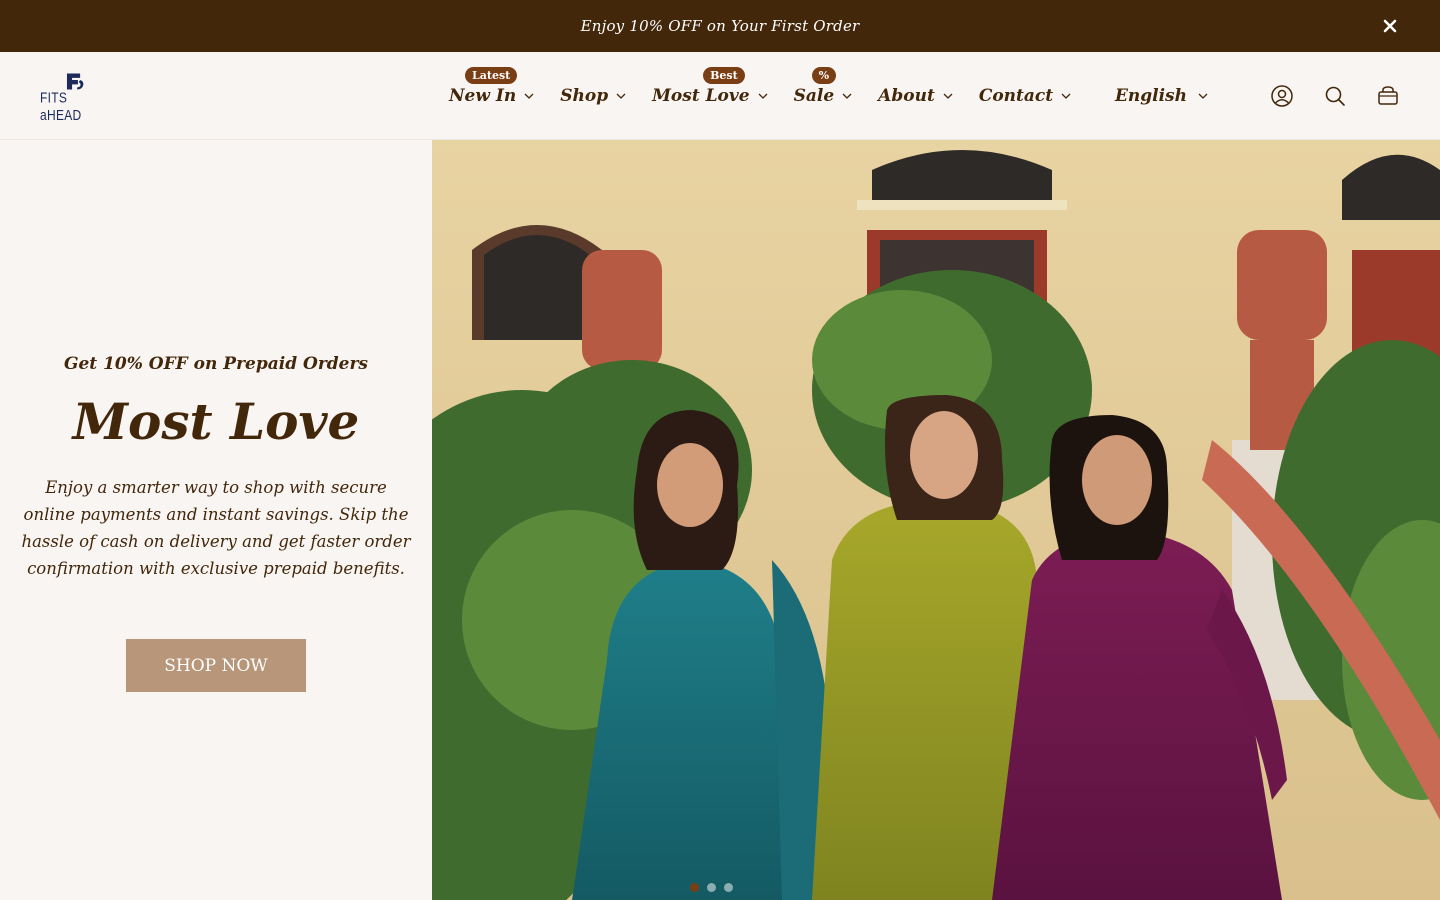  Describe the element at coordinates (216, 421) in the screenshot. I see `hero-title: Most Love` at that location.